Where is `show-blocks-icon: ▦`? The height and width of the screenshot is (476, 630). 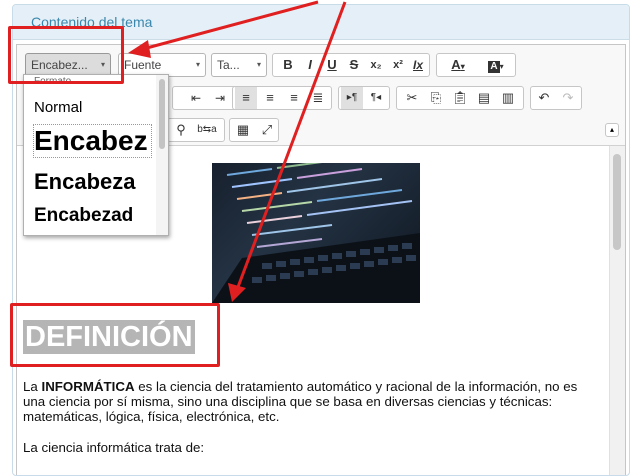 show-blocks-icon: ▦ is located at coordinates (243, 130).